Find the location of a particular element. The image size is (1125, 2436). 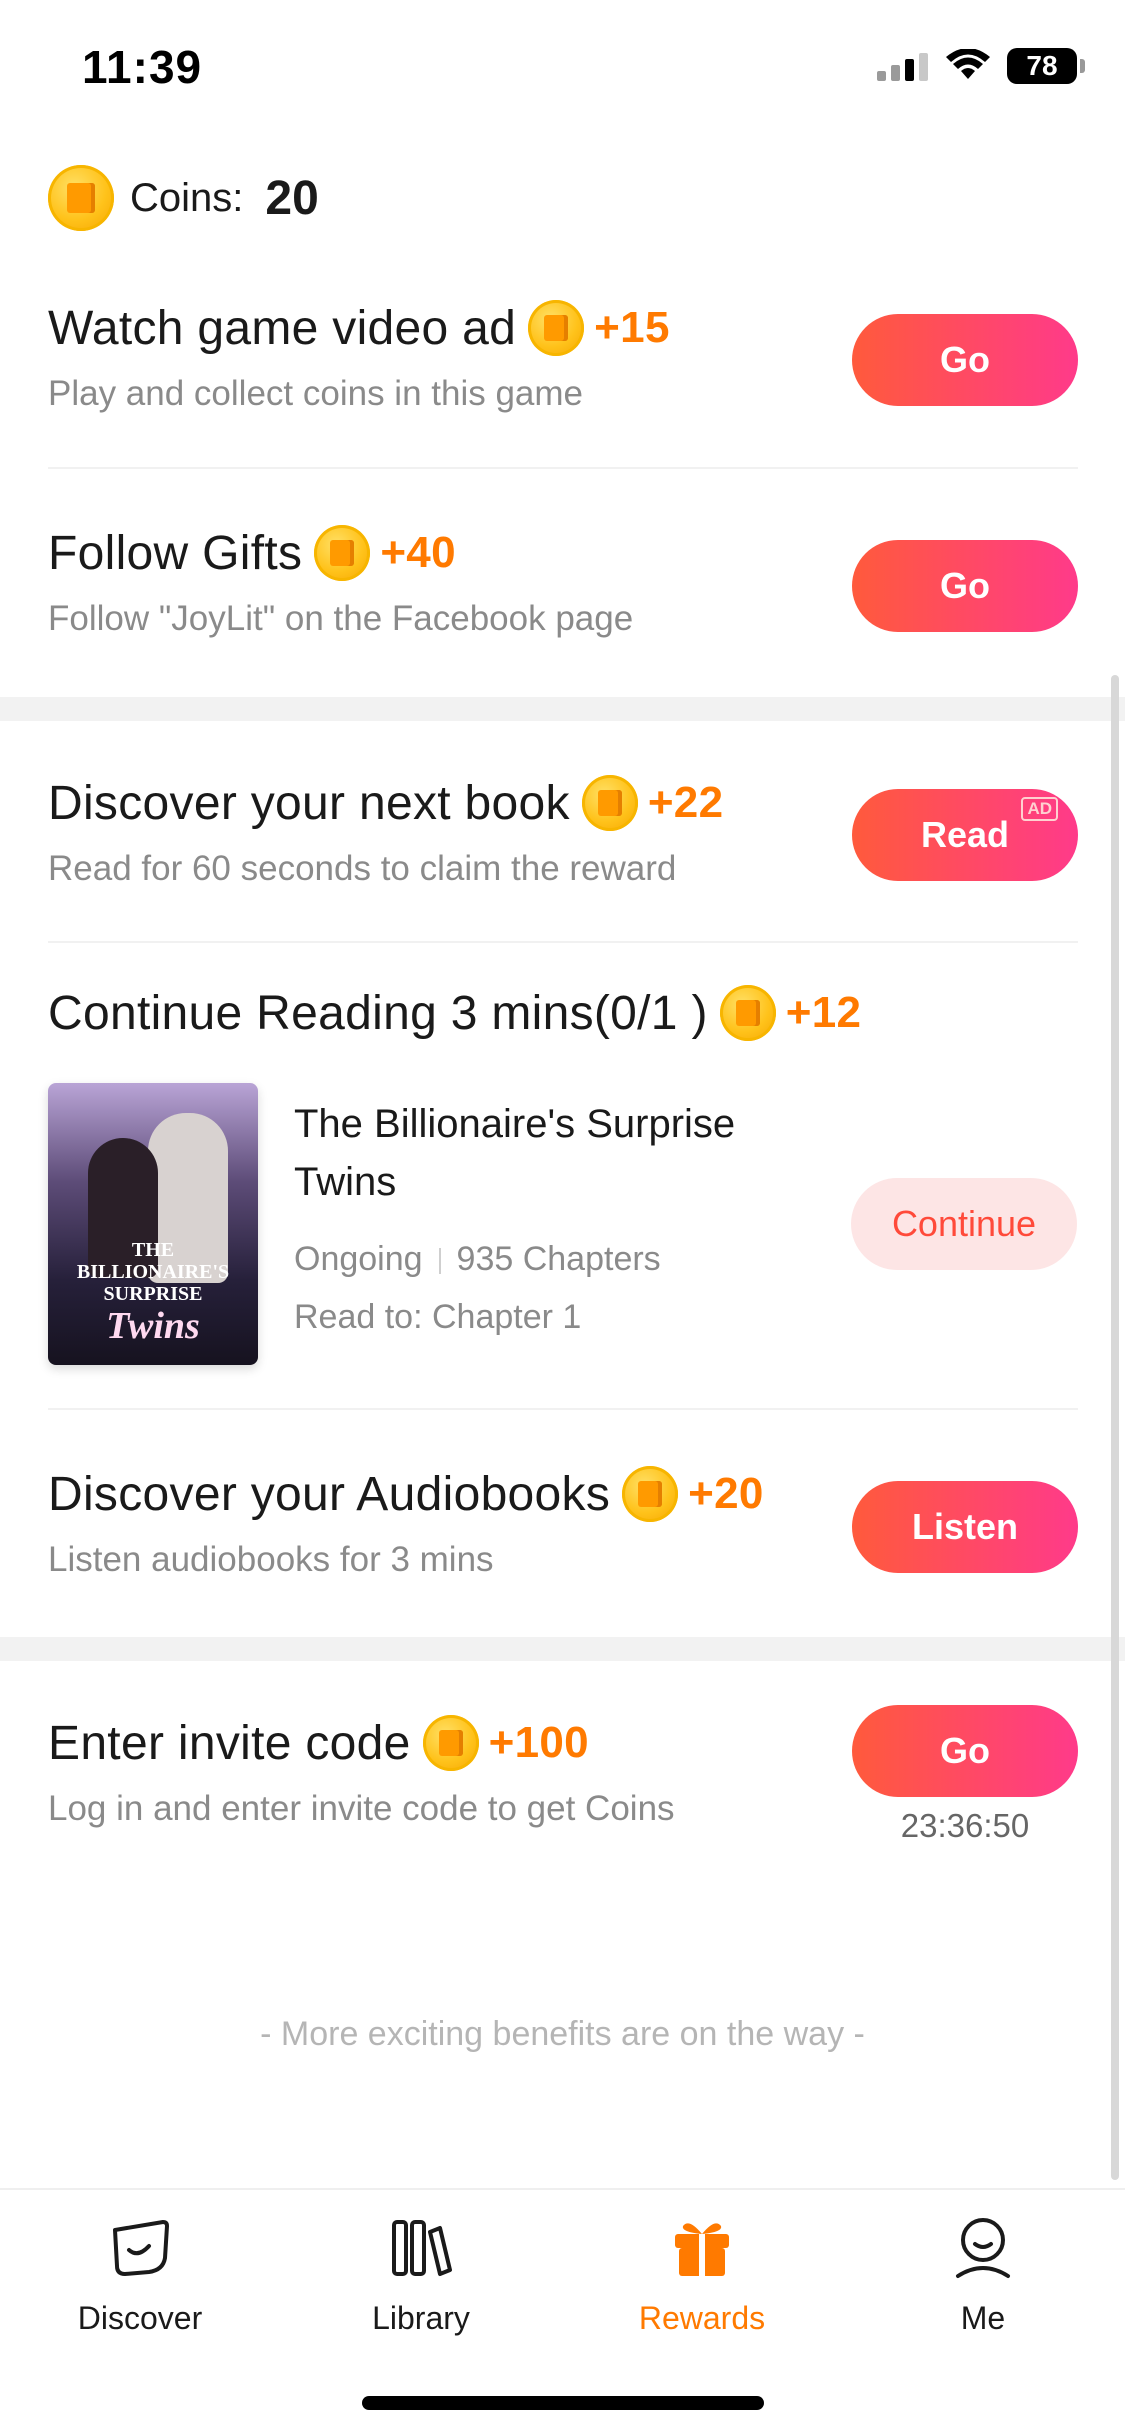

tab-label: Library is located at coordinates (421, 2318).